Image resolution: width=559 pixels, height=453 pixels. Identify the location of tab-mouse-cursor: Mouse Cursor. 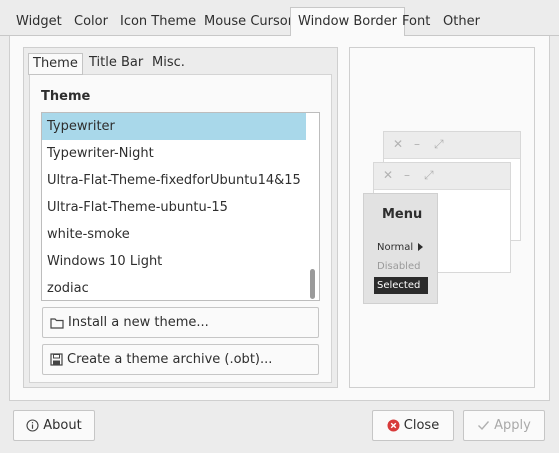
(248, 22).